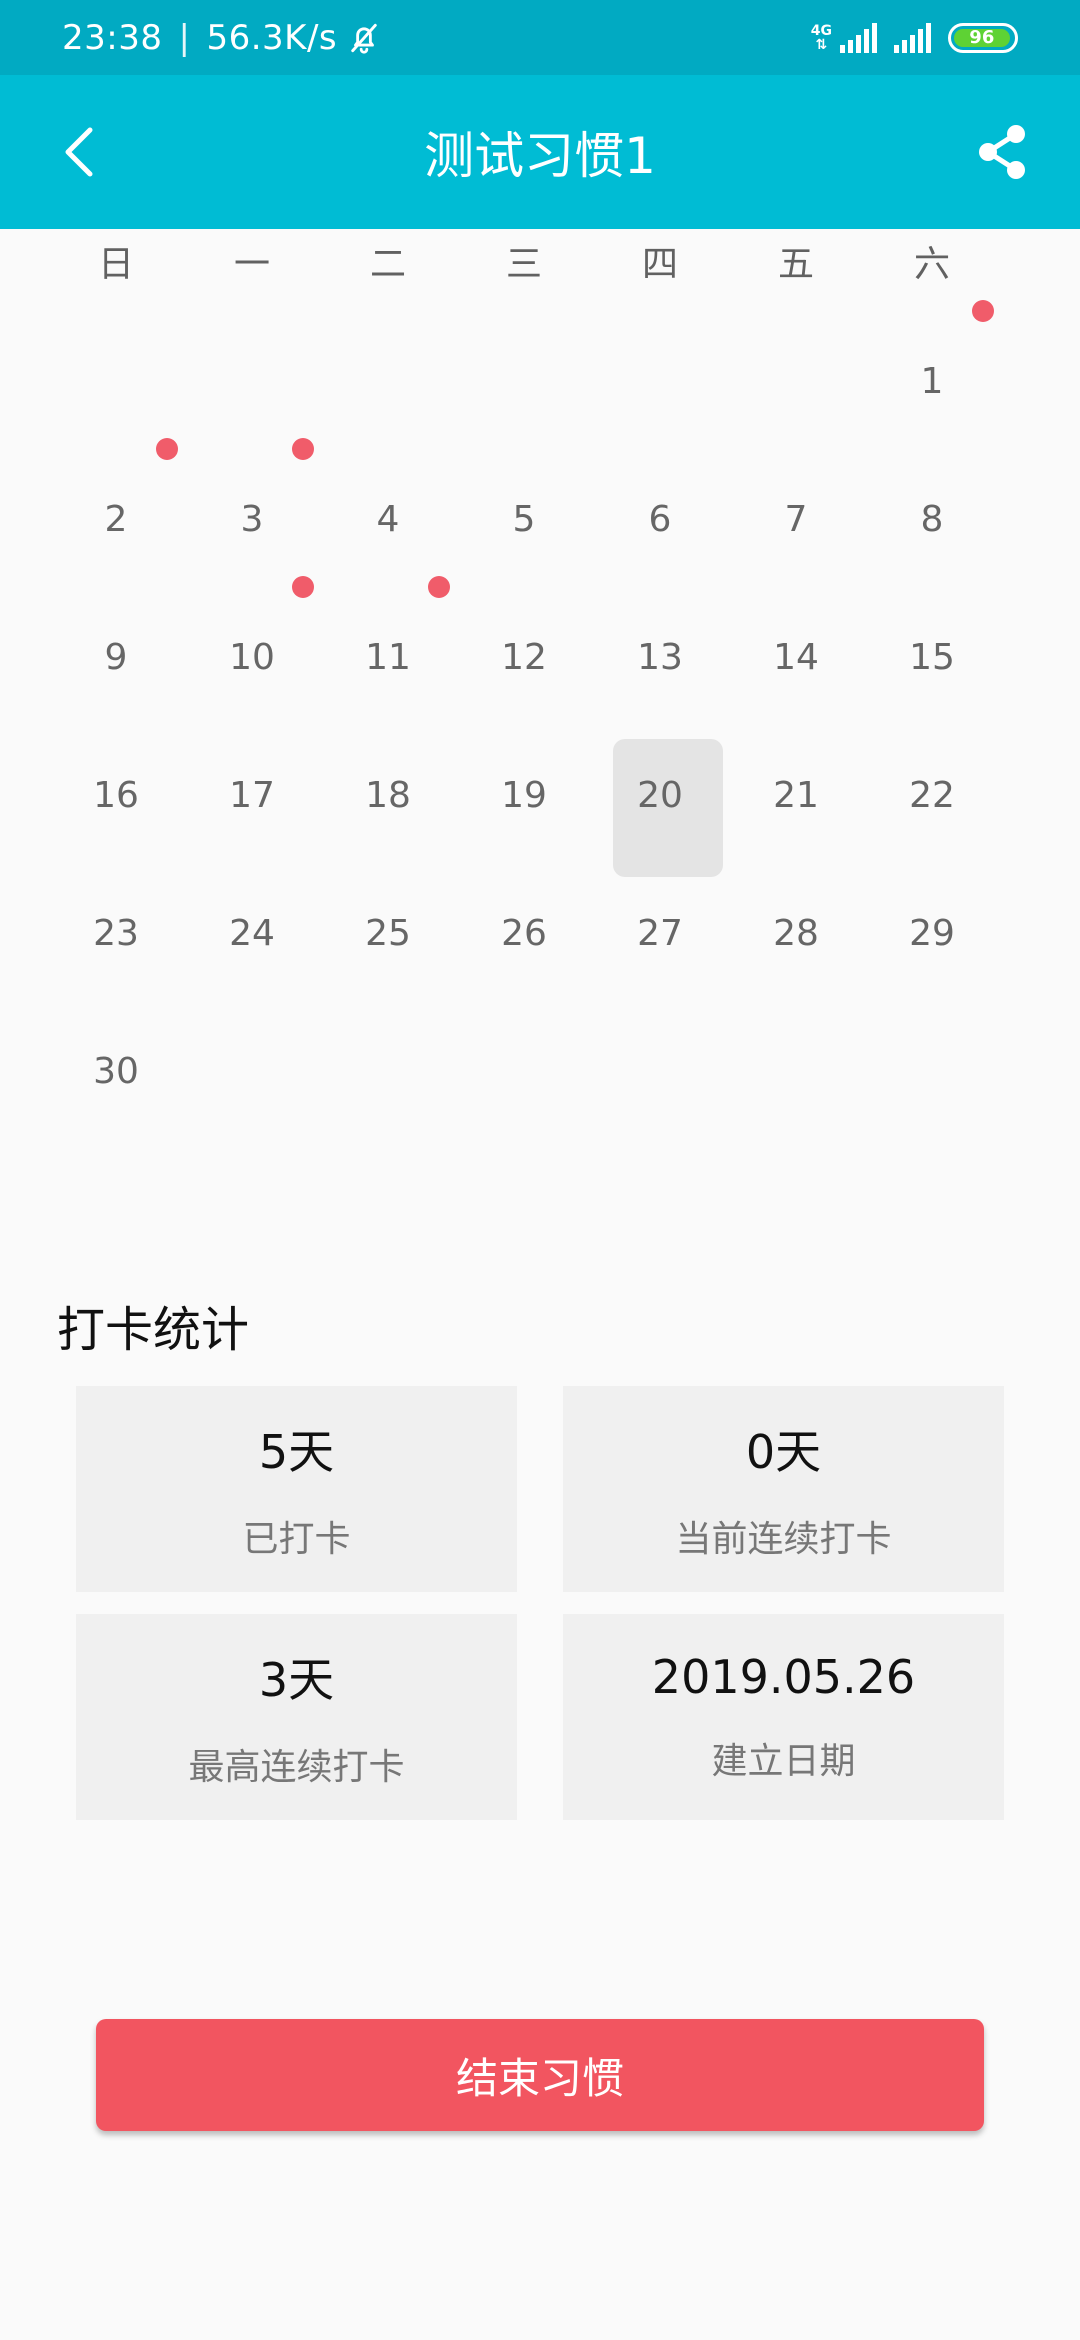 The image size is (1080, 2340). I want to click on calendar-day: 16, so click(116, 795).